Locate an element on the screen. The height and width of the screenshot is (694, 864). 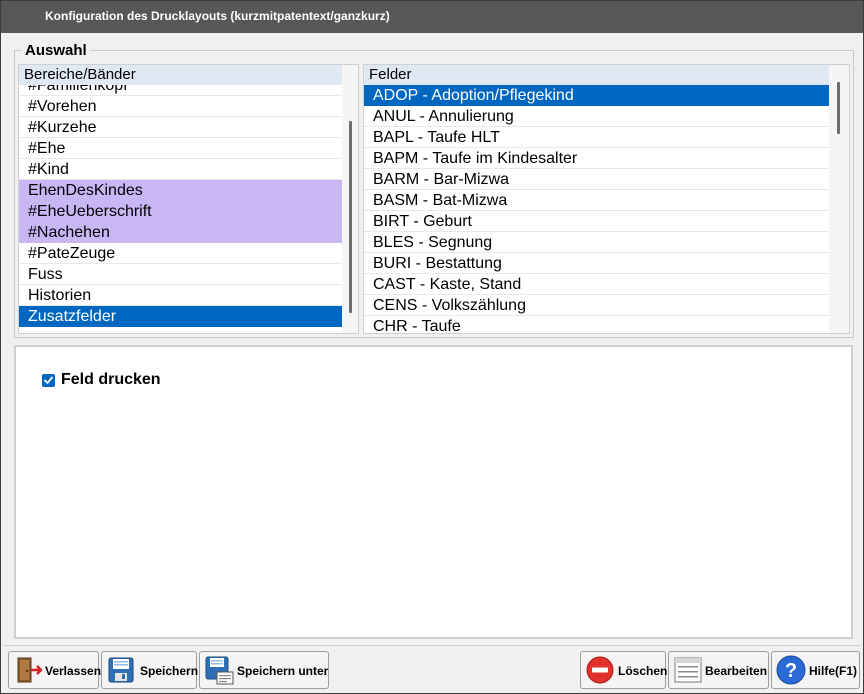
help-question-icon: ? is located at coordinates (791, 670).